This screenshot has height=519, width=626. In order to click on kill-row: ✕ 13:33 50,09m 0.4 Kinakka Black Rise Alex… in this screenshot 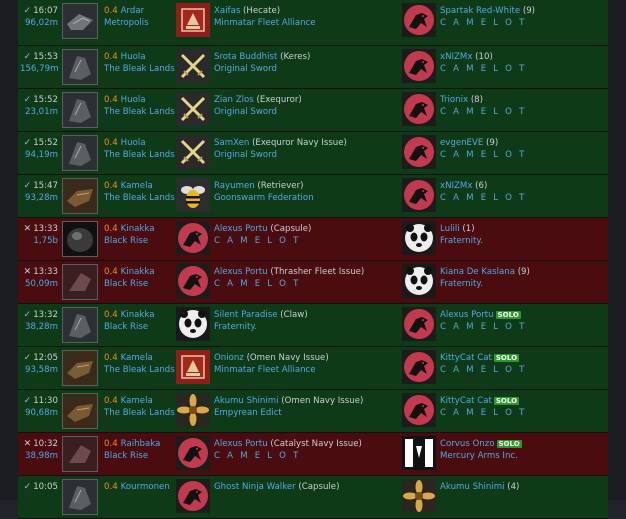, I will do `click(313, 282)`.